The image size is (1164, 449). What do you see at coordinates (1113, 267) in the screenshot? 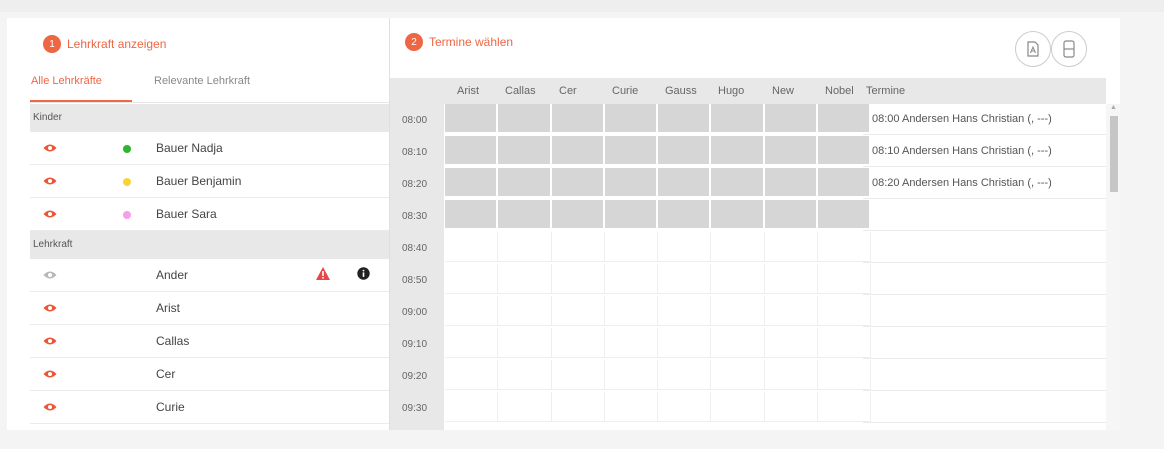
I see `scrollbar: ▲` at bounding box center [1113, 267].